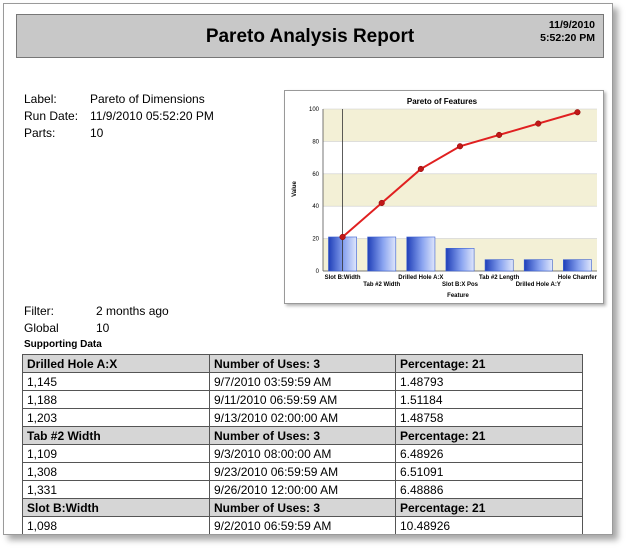 This screenshot has height=549, width=626. I want to click on row-value-cell: 1.48758, so click(489, 417).